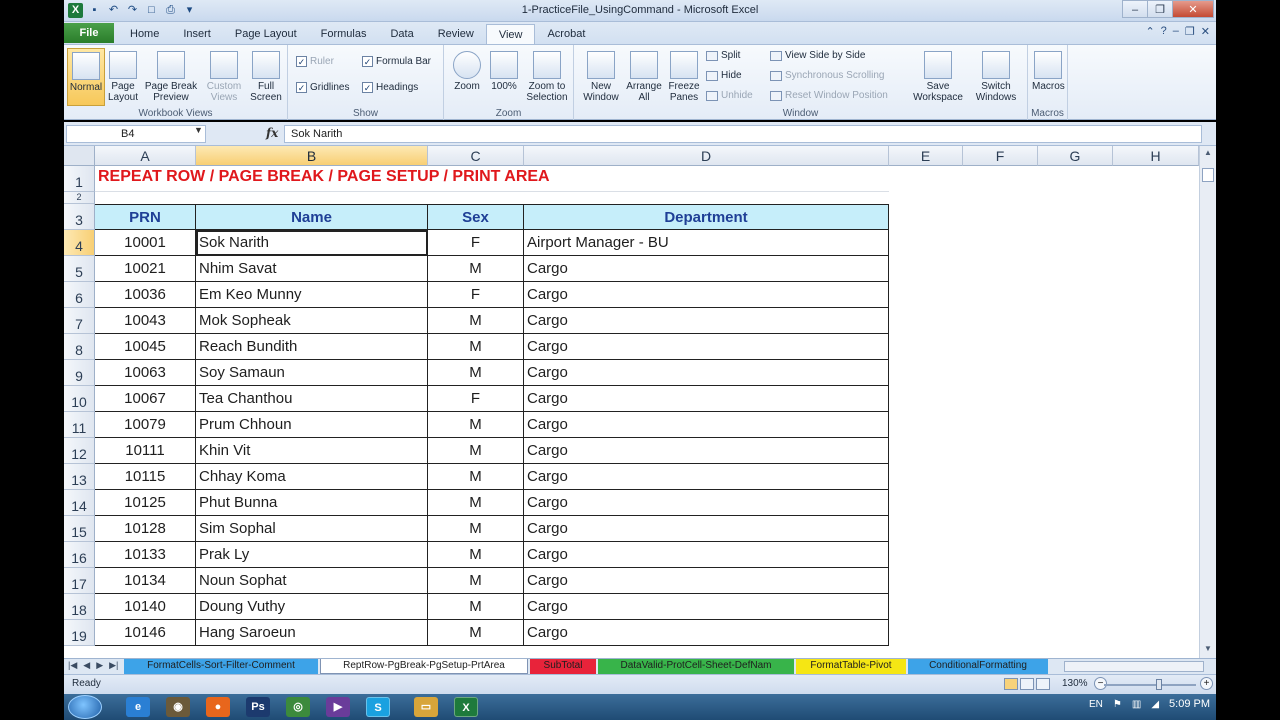 The image size is (1280, 720). Describe the element at coordinates (476, 243) in the screenshot. I see `cell-sex: F` at that location.